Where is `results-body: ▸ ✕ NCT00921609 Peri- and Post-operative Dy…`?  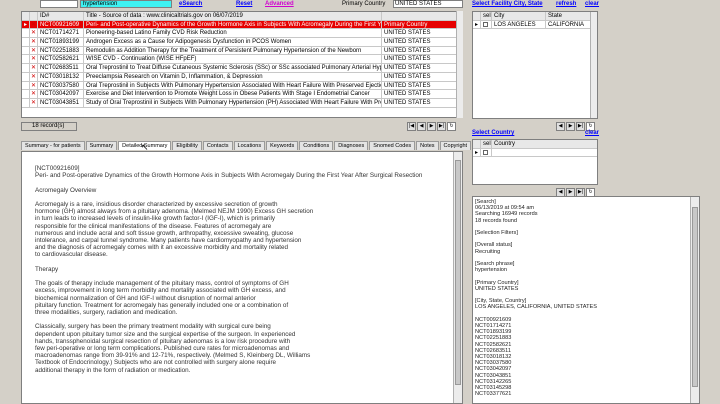 results-body: ▸ ✕ NCT00921609 Peri- and Post-operative Dy… is located at coordinates (242, 64).